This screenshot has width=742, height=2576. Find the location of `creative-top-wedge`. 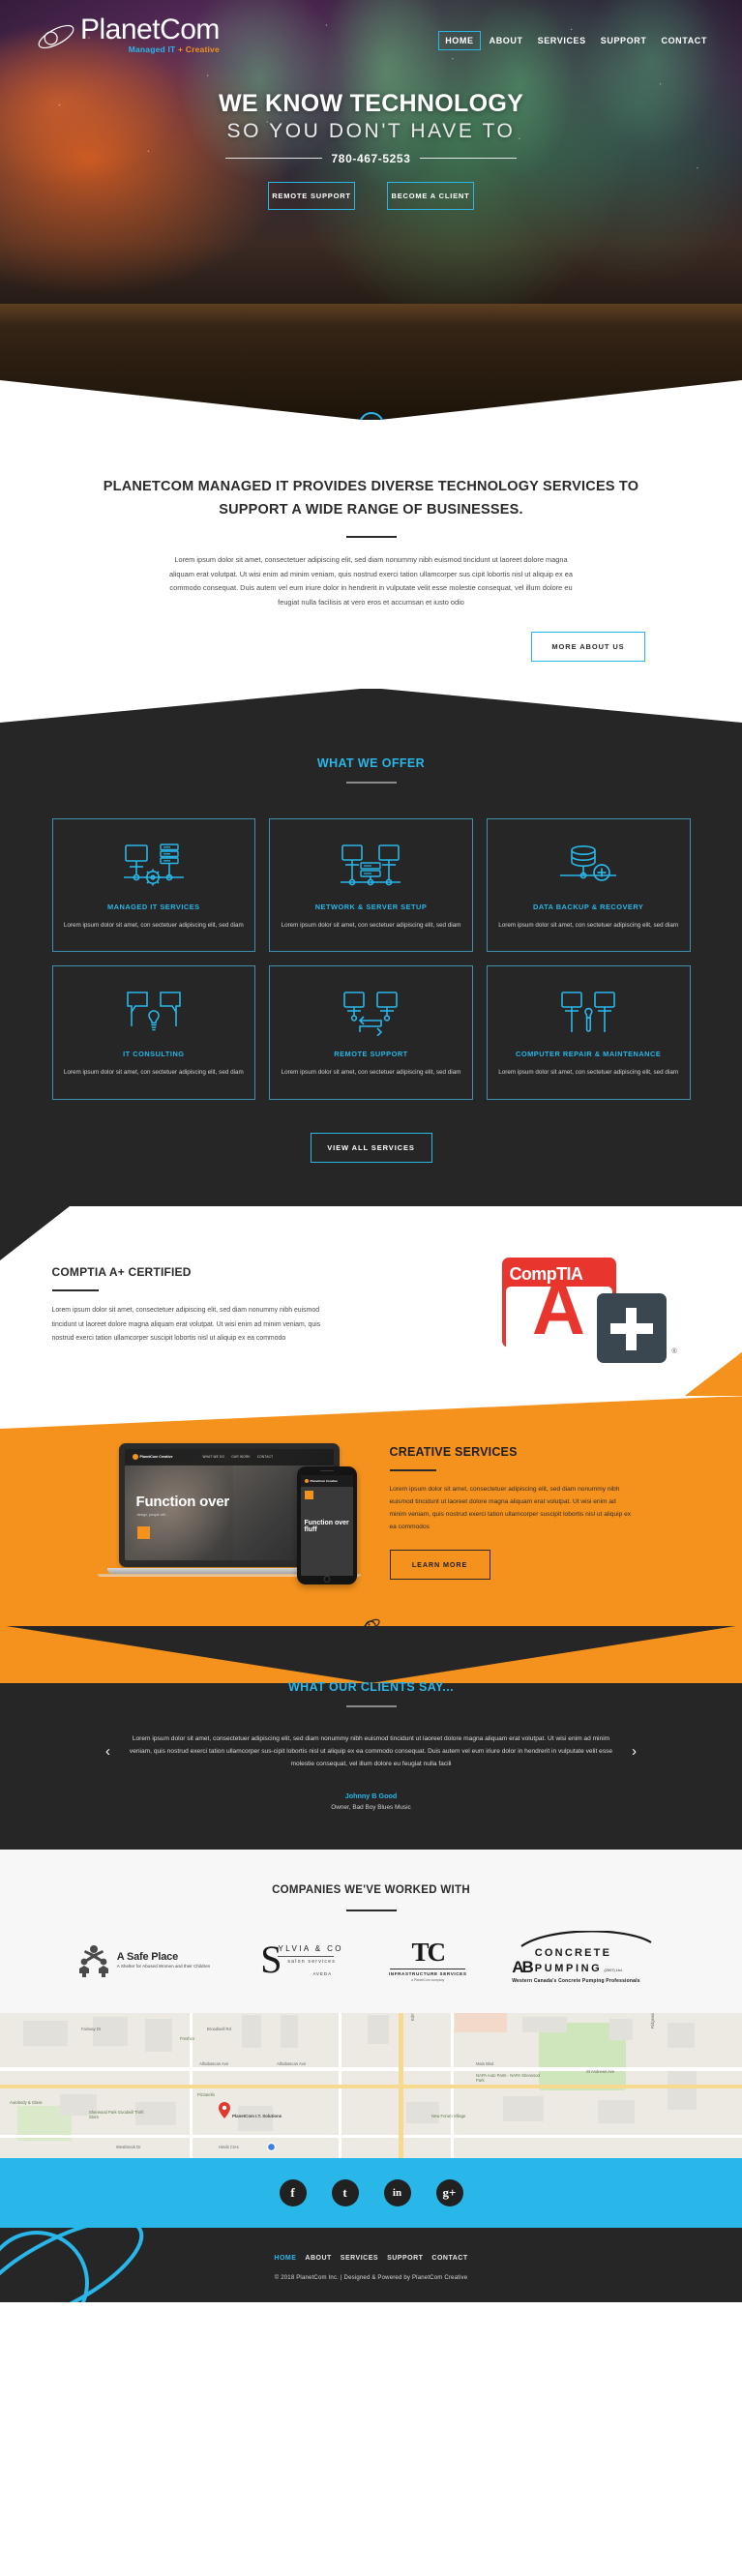

creative-top-wedge is located at coordinates (371, 1412).